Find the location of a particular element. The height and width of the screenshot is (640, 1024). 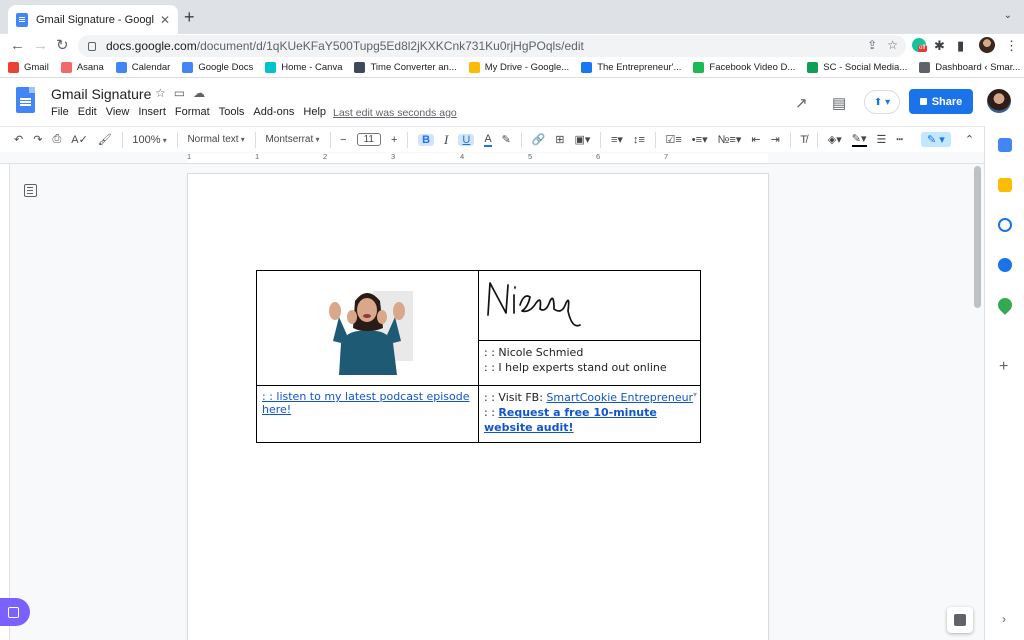

bookmark-item: Home - Canva is located at coordinates (303, 67).